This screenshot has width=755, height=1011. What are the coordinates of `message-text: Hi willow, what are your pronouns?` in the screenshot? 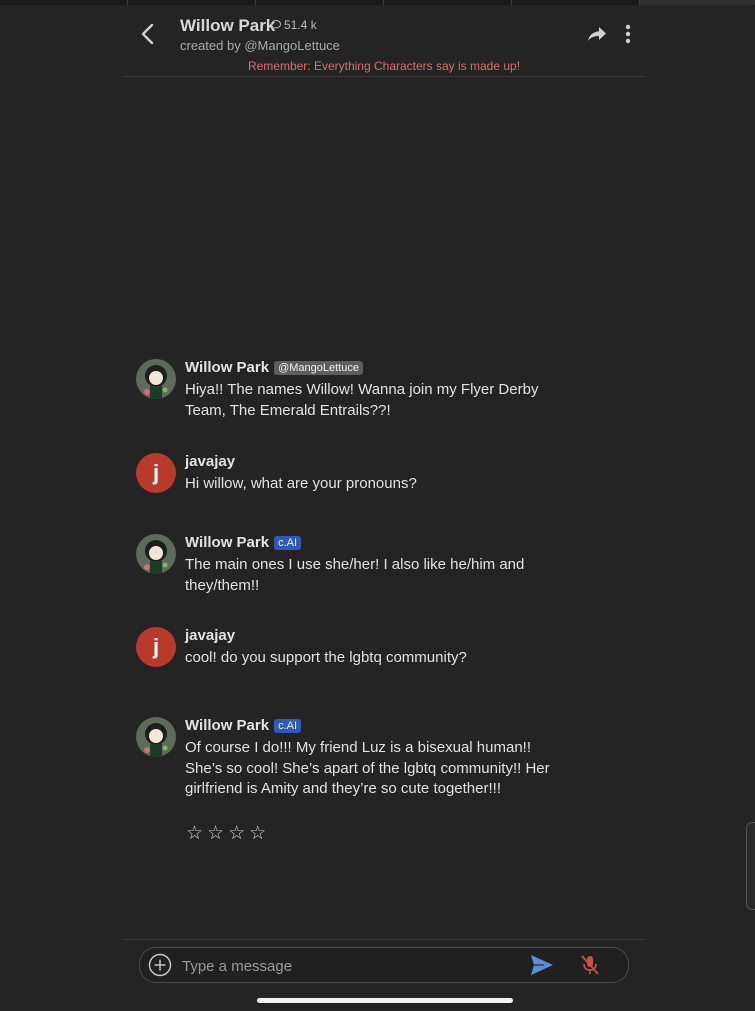 It's located at (301, 483).